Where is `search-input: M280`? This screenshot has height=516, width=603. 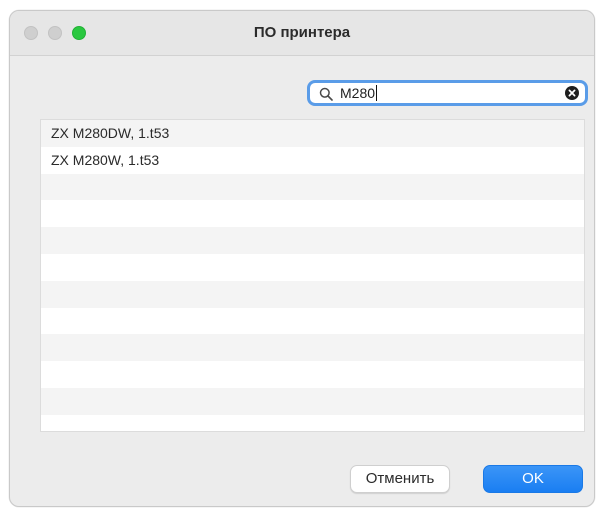 search-input: M280 is located at coordinates (359, 93).